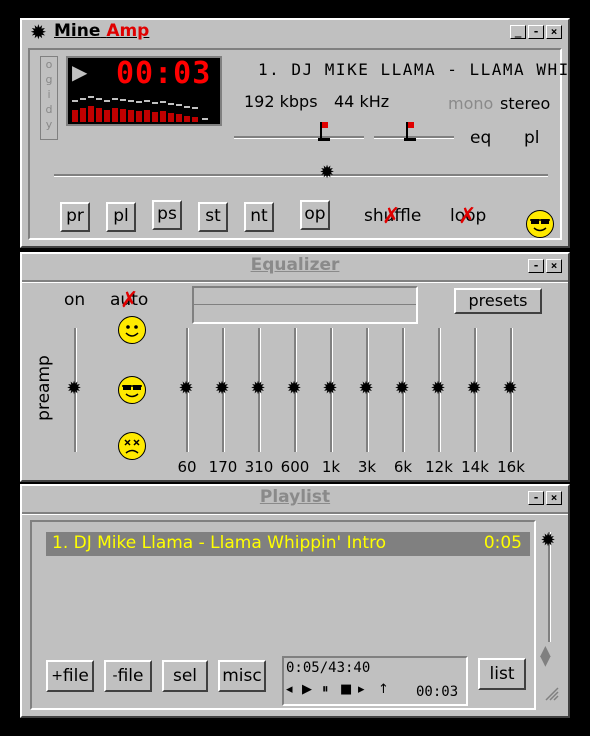  I want to click on eq-auto-off-icon: ✗, so click(129, 300).